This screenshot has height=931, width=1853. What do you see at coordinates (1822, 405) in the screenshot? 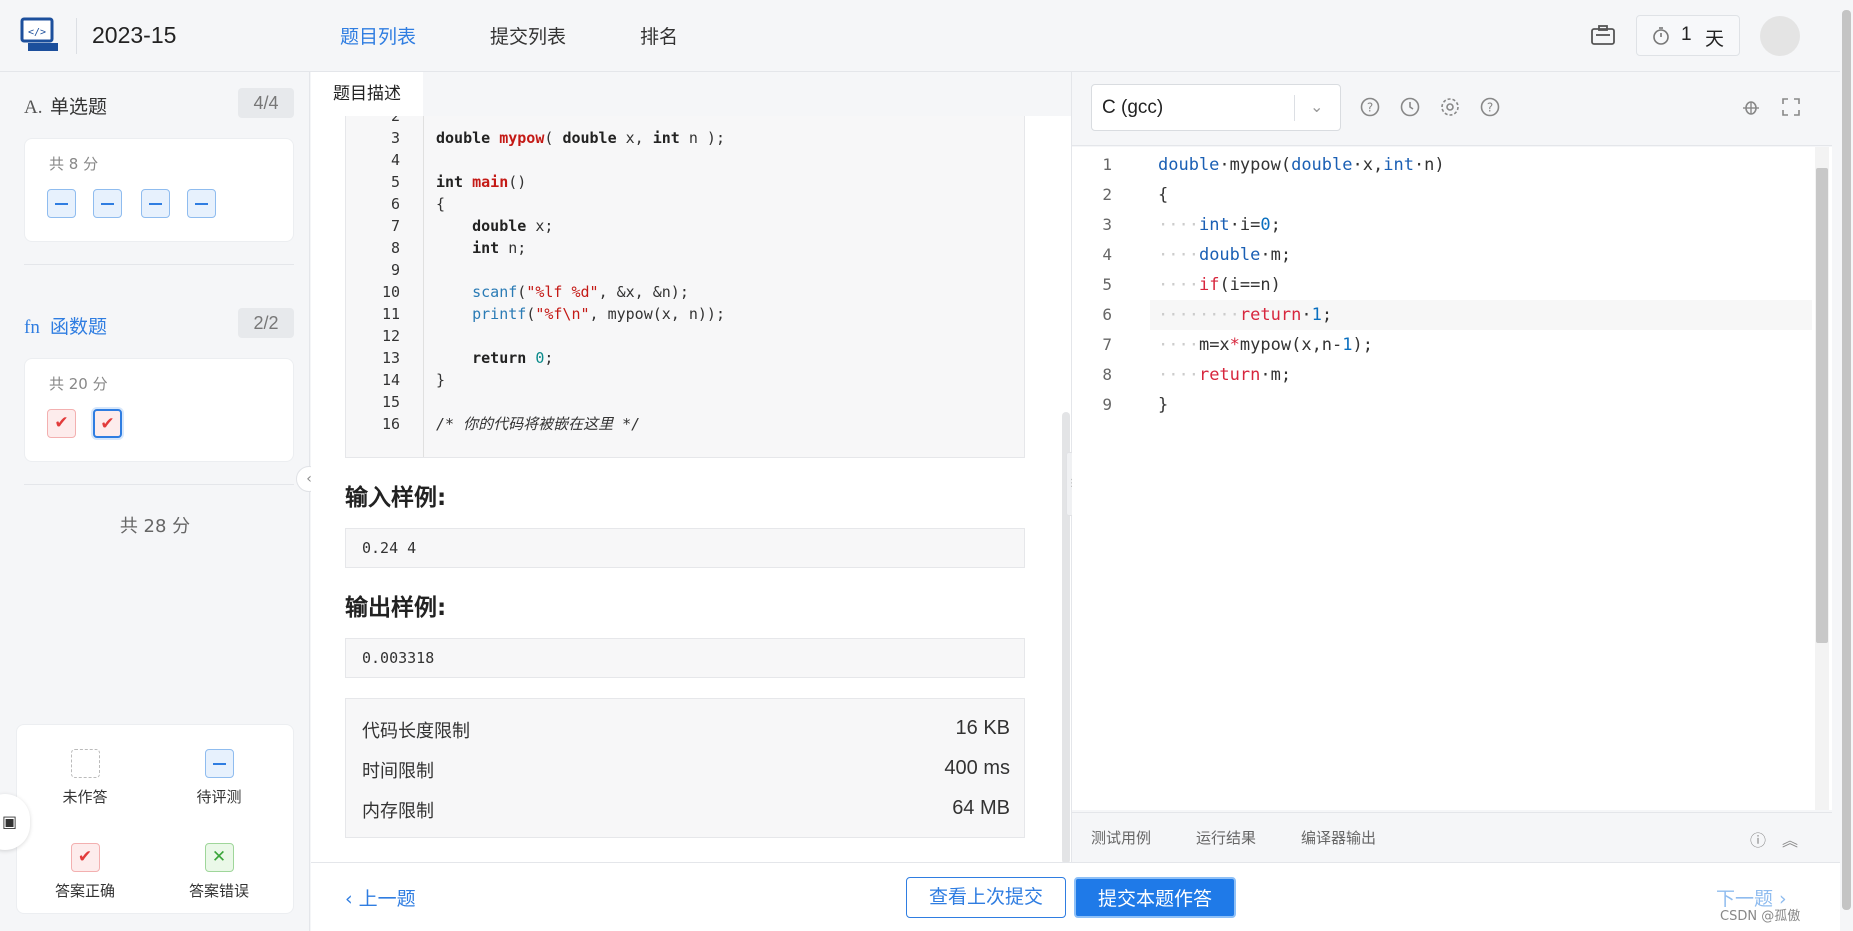
I see `editor-scrollbar-thumb` at bounding box center [1822, 405].